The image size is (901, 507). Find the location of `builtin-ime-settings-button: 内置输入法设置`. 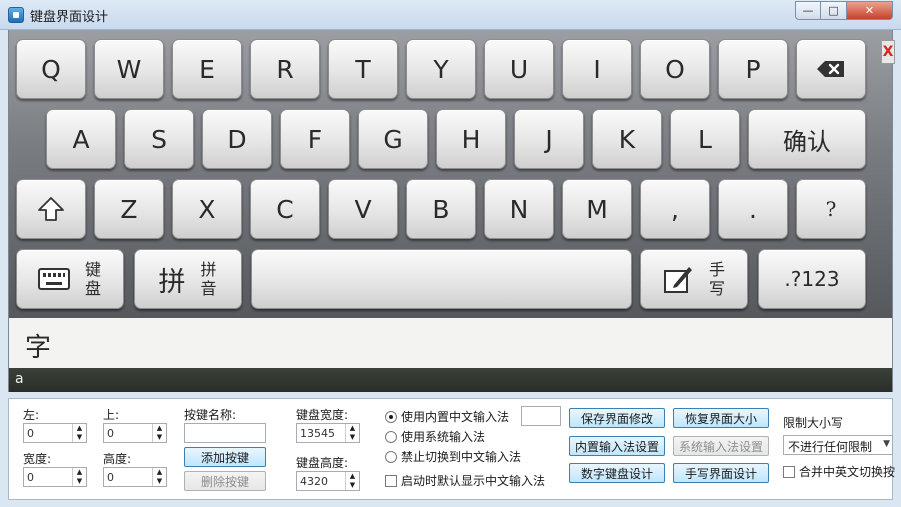

builtin-ime-settings-button: 内置输入法设置 is located at coordinates (617, 446).